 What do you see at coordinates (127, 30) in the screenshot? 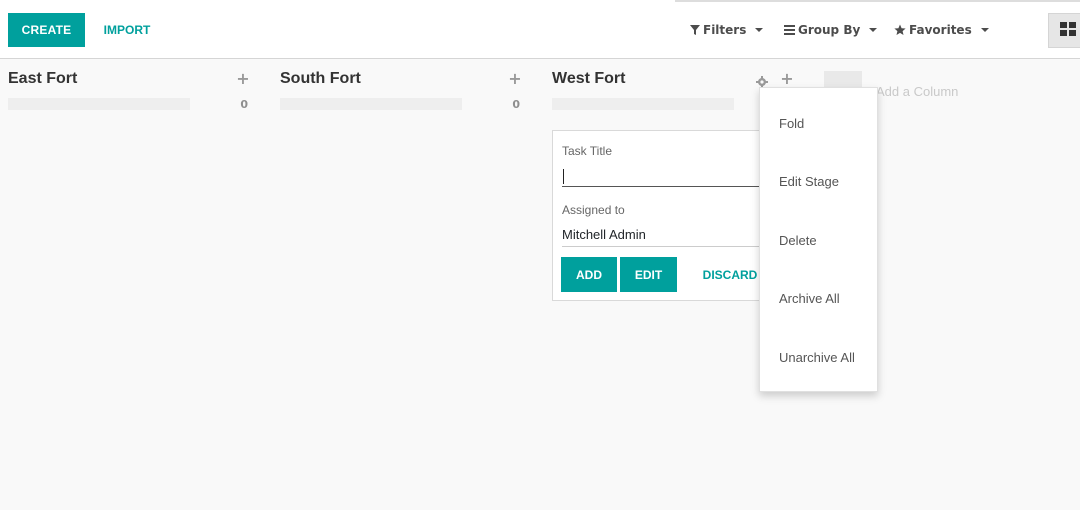
I see `import-button: IMPORT` at bounding box center [127, 30].